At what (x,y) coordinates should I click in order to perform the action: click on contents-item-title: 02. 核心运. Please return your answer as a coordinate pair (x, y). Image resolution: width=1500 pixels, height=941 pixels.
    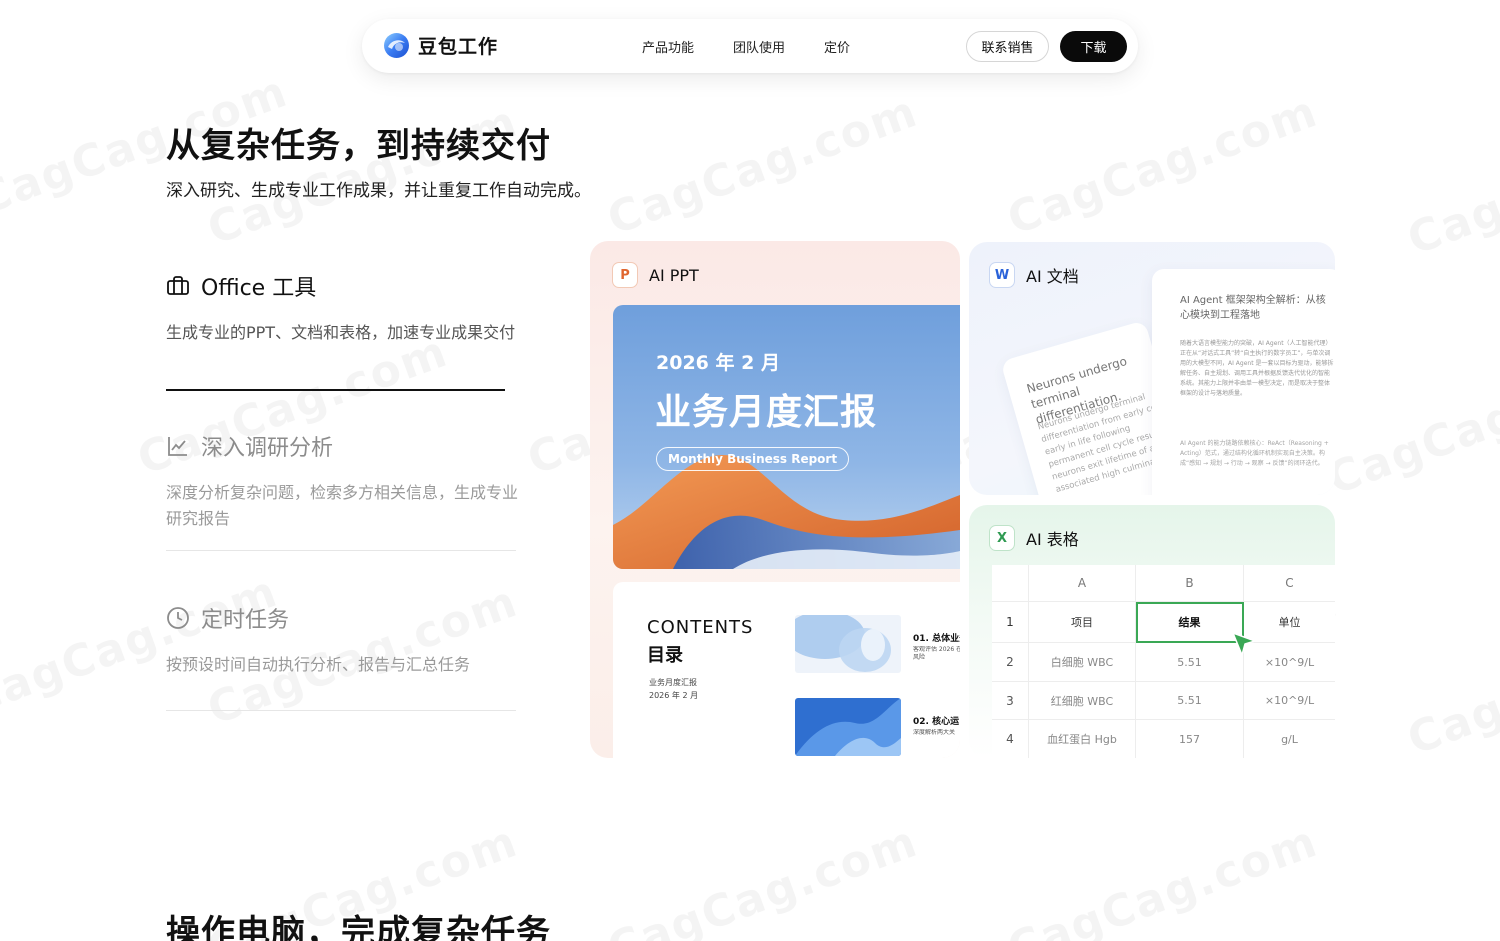
    Looking at the image, I should click on (936, 722).